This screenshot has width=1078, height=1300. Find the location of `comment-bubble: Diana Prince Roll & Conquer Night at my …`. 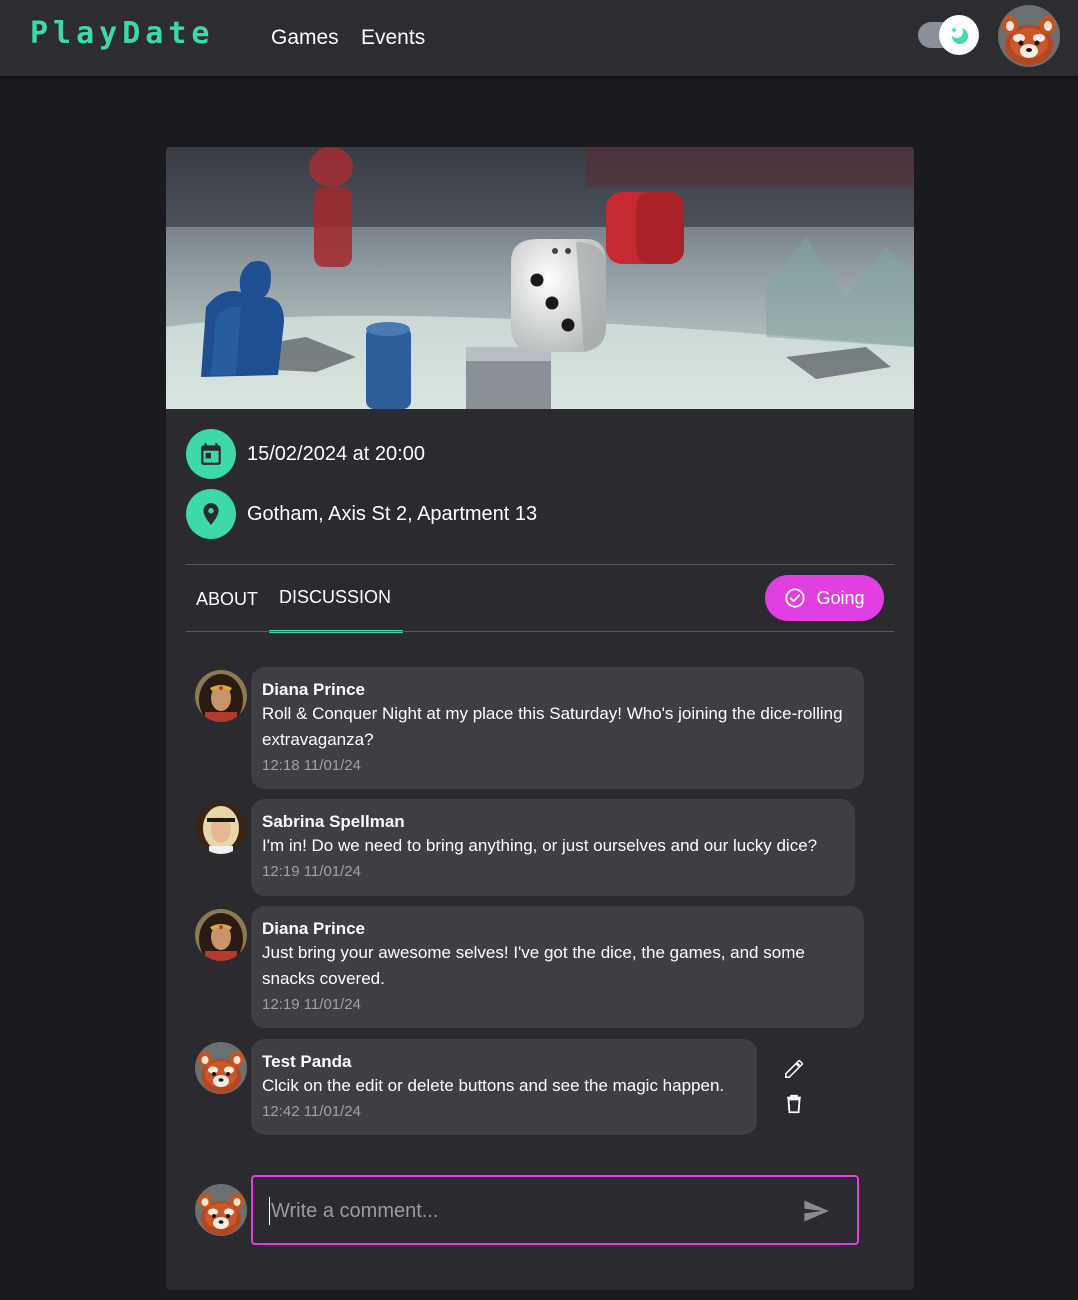

comment-bubble: Diana Prince Roll & Conquer Night at my … is located at coordinates (557, 728).